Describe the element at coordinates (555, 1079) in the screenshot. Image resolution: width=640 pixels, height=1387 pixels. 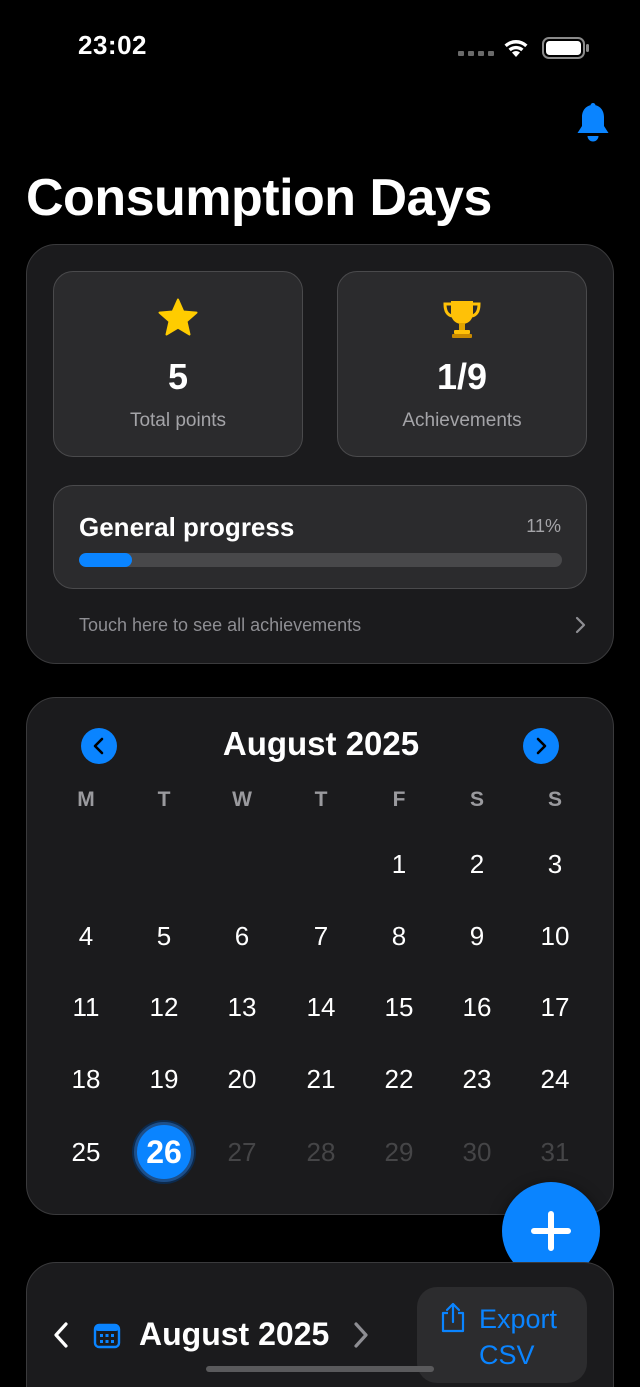
I see `calendar-day: 24` at that location.